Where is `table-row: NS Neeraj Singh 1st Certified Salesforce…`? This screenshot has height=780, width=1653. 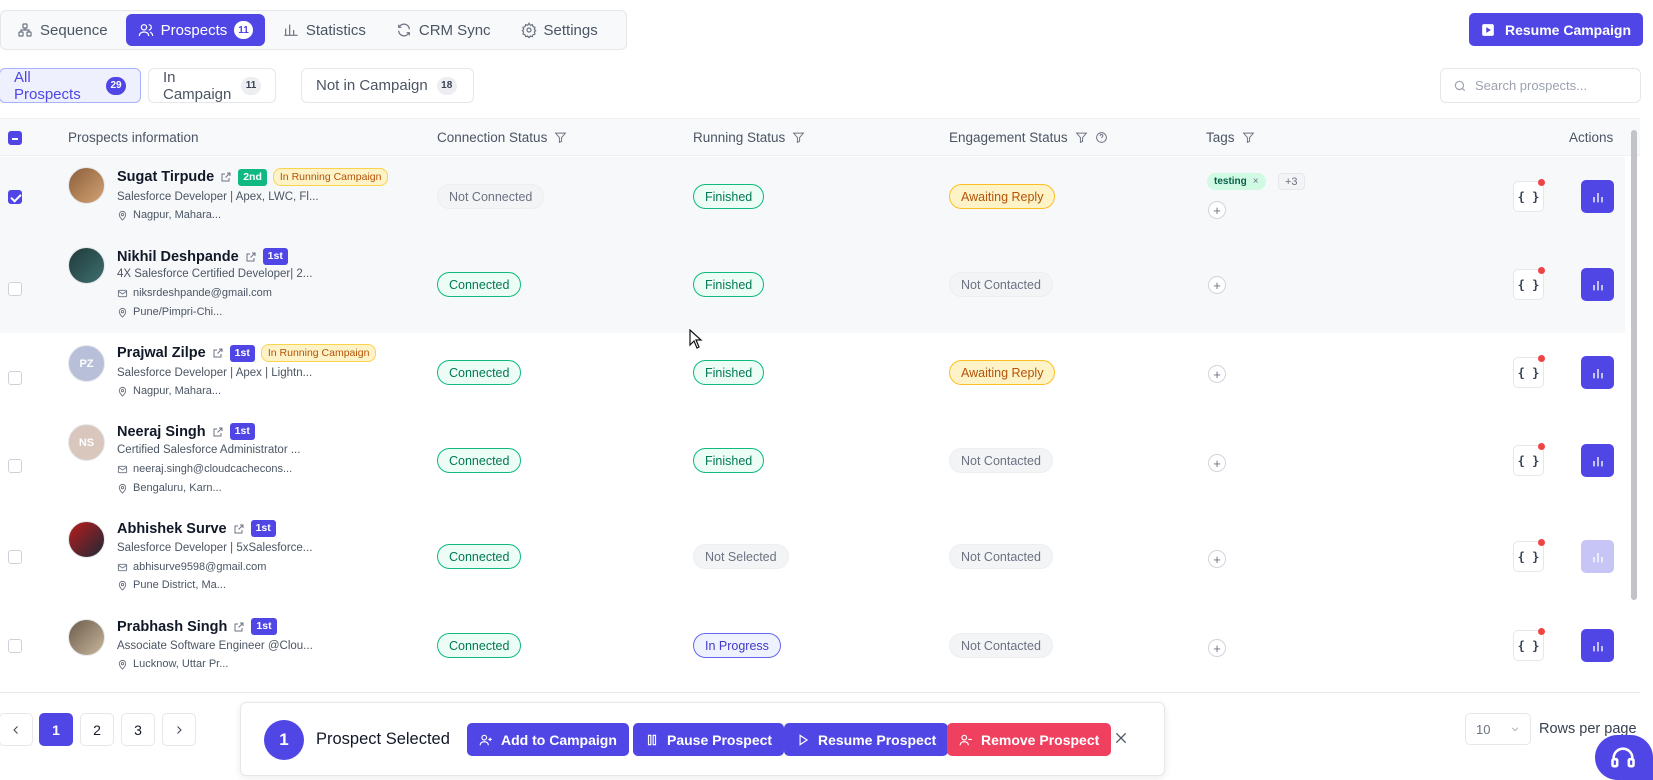 table-row: NS Neeraj Singh 1st Certified Salesforce… is located at coordinates (812, 465).